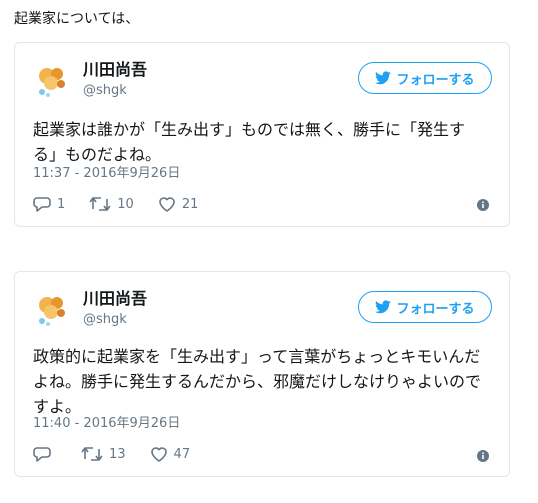 Image resolution: width=538 pixels, height=503 pixels. Describe the element at coordinates (249, 142) in the screenshot. I see `tweet-text: 起業家は誰かが「生み出す」ものでは無く、勝手に「発生する」ものだよね。` at that location.